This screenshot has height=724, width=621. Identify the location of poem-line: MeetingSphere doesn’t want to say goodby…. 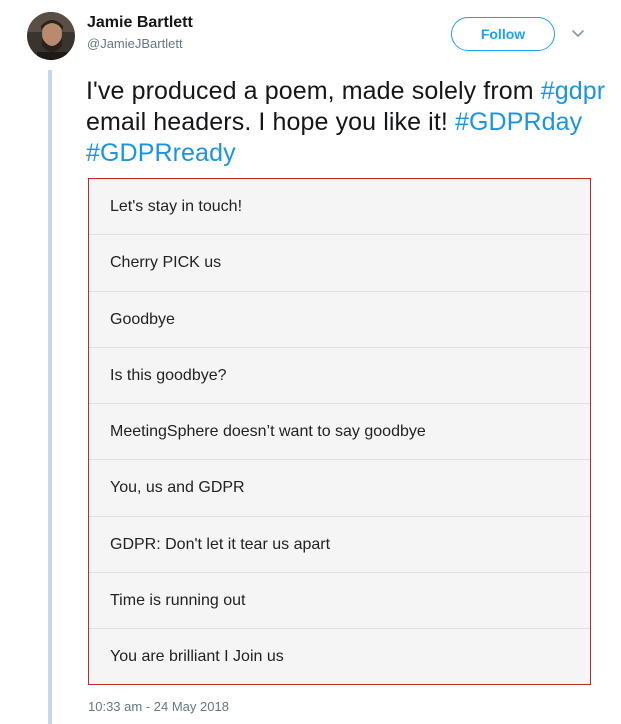
(339, 432).